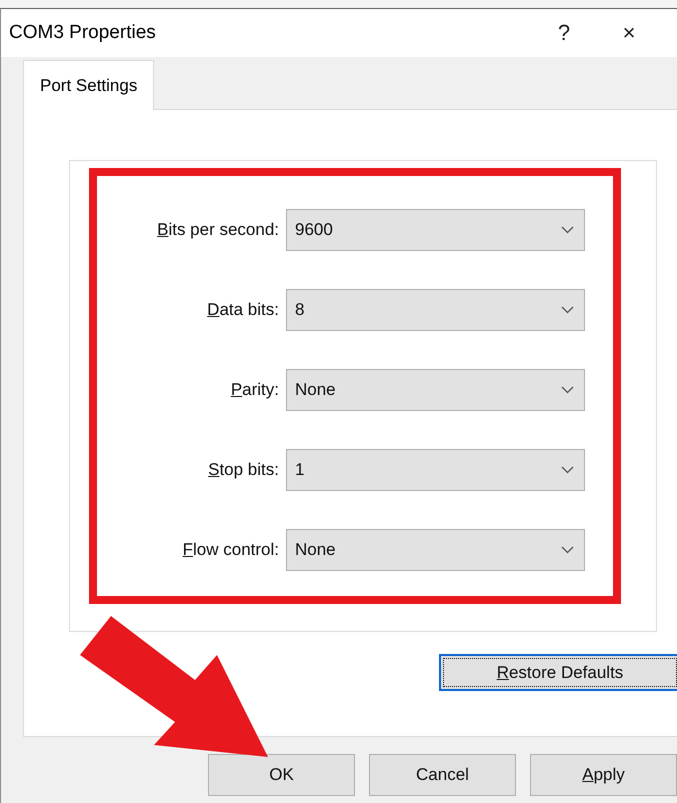 This screenshot has width=677, height=803. What do you see at coordinates (435, 230) in the screenshot?
I see `dropdown: 9600` at bounding box center [435, 230].